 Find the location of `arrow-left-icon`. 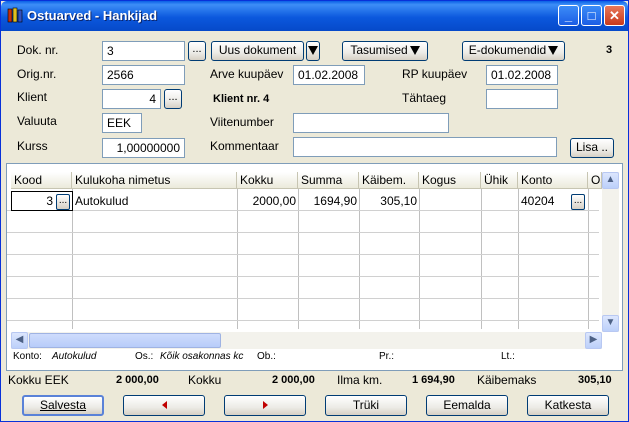

arrow-left-icon is located at coordinates (164, 405).